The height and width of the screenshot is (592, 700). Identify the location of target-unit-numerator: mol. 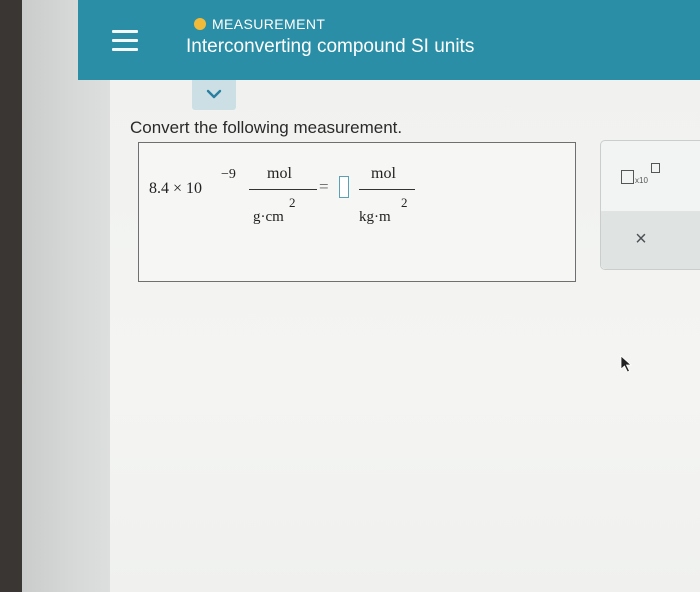
(383, 173).